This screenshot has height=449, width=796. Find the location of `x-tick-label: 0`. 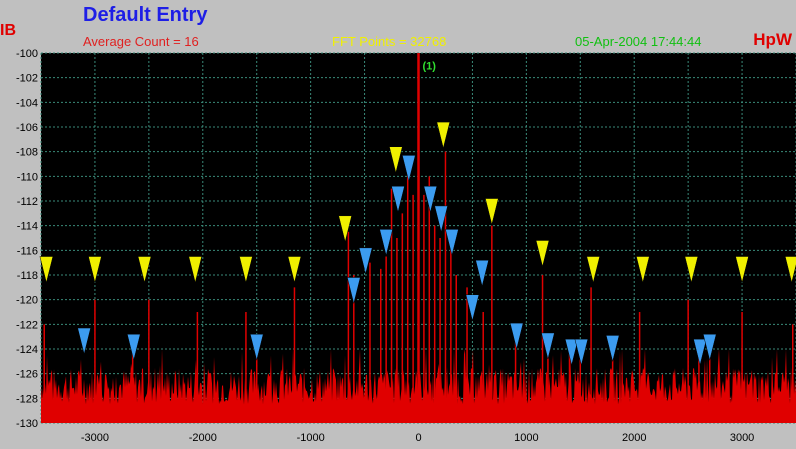

x-tick-label: 0 is located at coordinates (418, 438).